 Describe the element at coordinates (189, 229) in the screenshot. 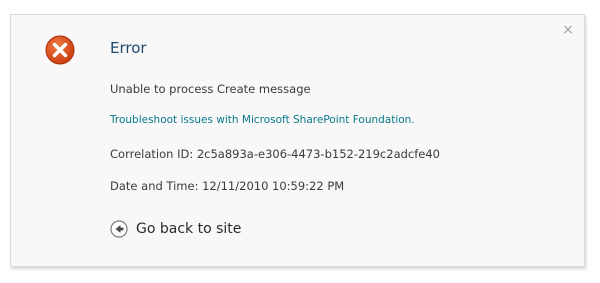

I see `go-back-label: Go back to site` at that location.